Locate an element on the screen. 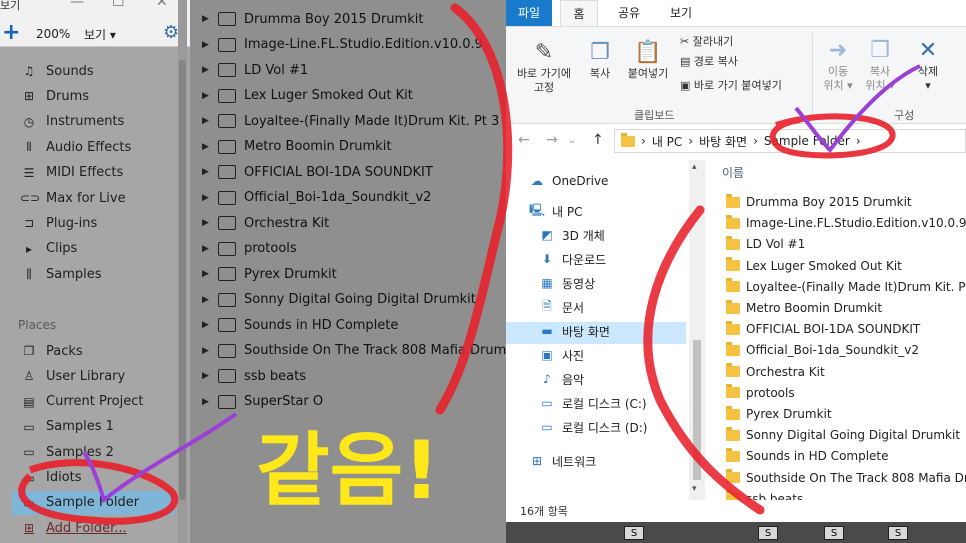 The image size is (966, 543). address-bar: › 내 PC › 바탕 화면 › Sample Folder › is located at coordinates (790, 141).